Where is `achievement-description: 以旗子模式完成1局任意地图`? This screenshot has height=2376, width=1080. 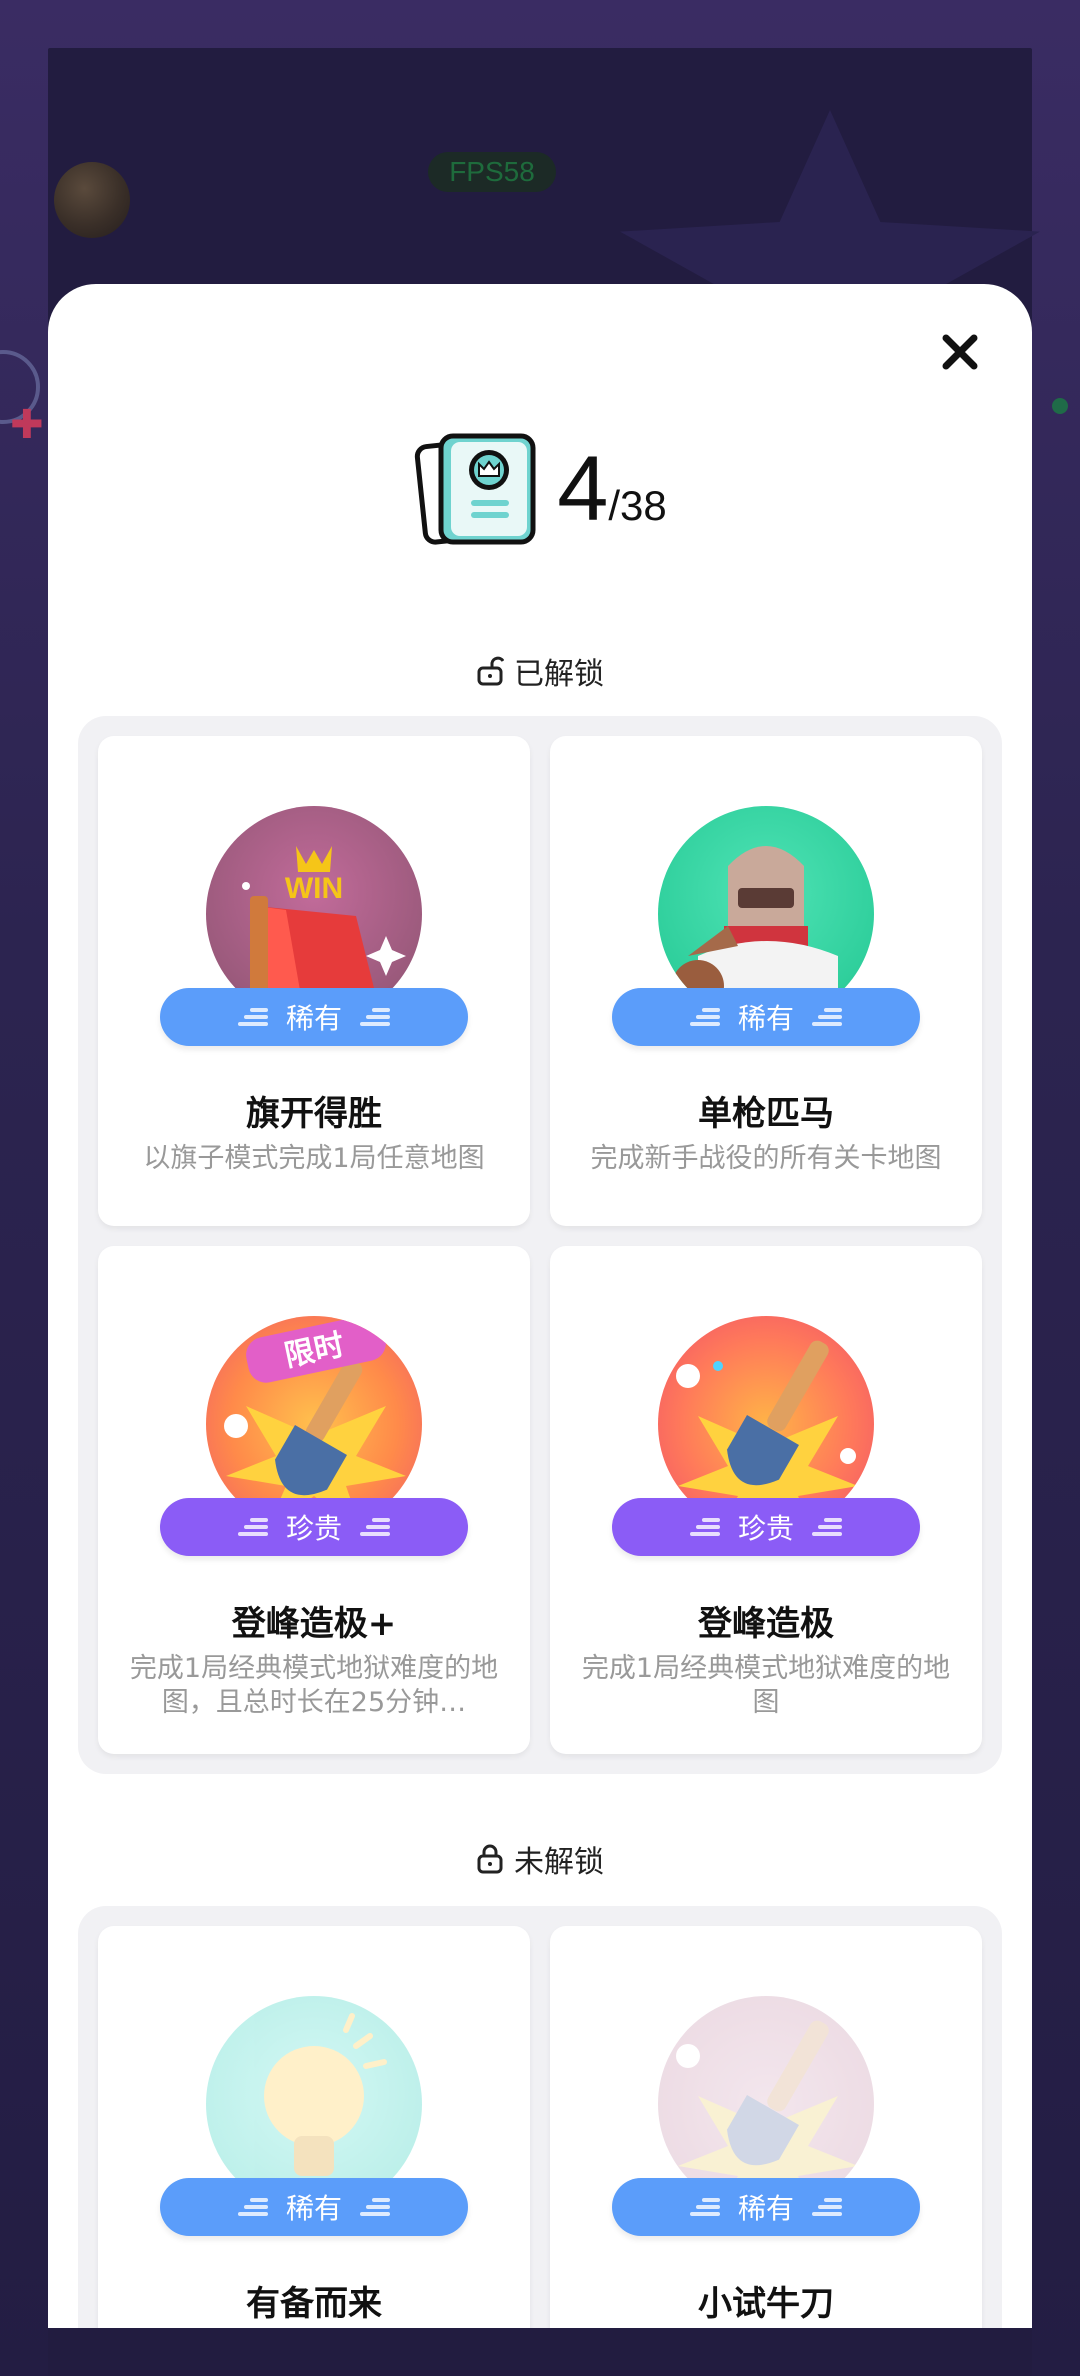
achievement-description: 以旗子模式完成1局任意地图 is located at coordinates (314, 1158).